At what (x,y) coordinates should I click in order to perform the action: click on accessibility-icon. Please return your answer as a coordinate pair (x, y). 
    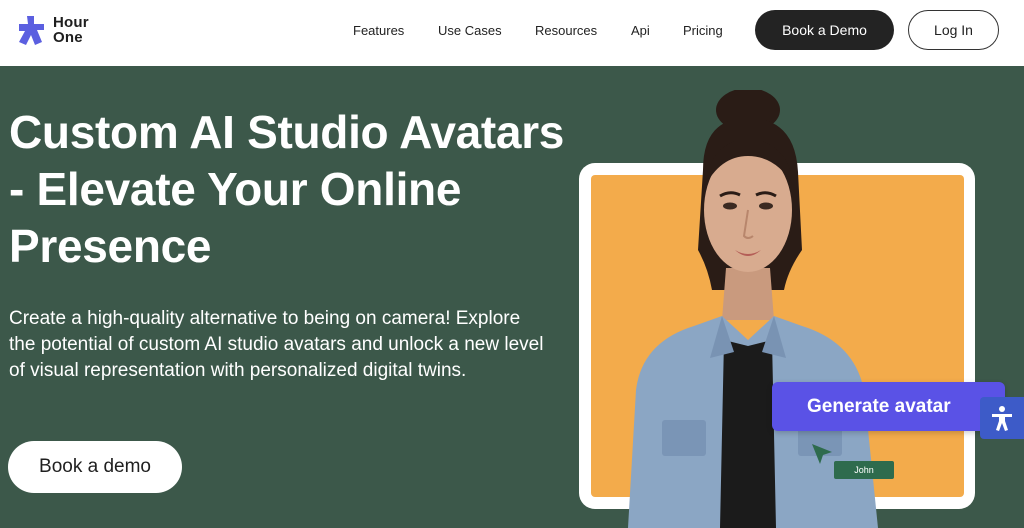
    Looking at the image, I should click on (1002, 418).